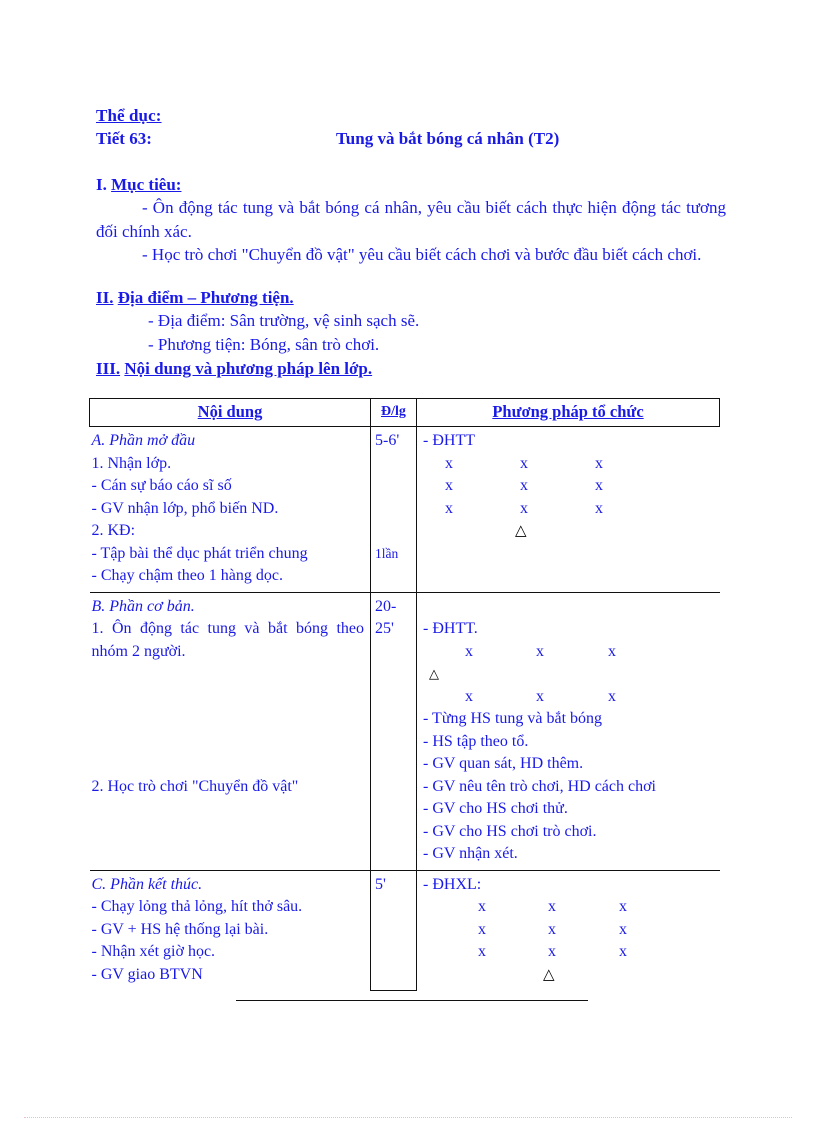 The image size is (816, 1123). What do you see at coordinates (393, 731) in the screenshot?
I see `cell-duration-b: 20- 25'` at bounding box center [393, 731].